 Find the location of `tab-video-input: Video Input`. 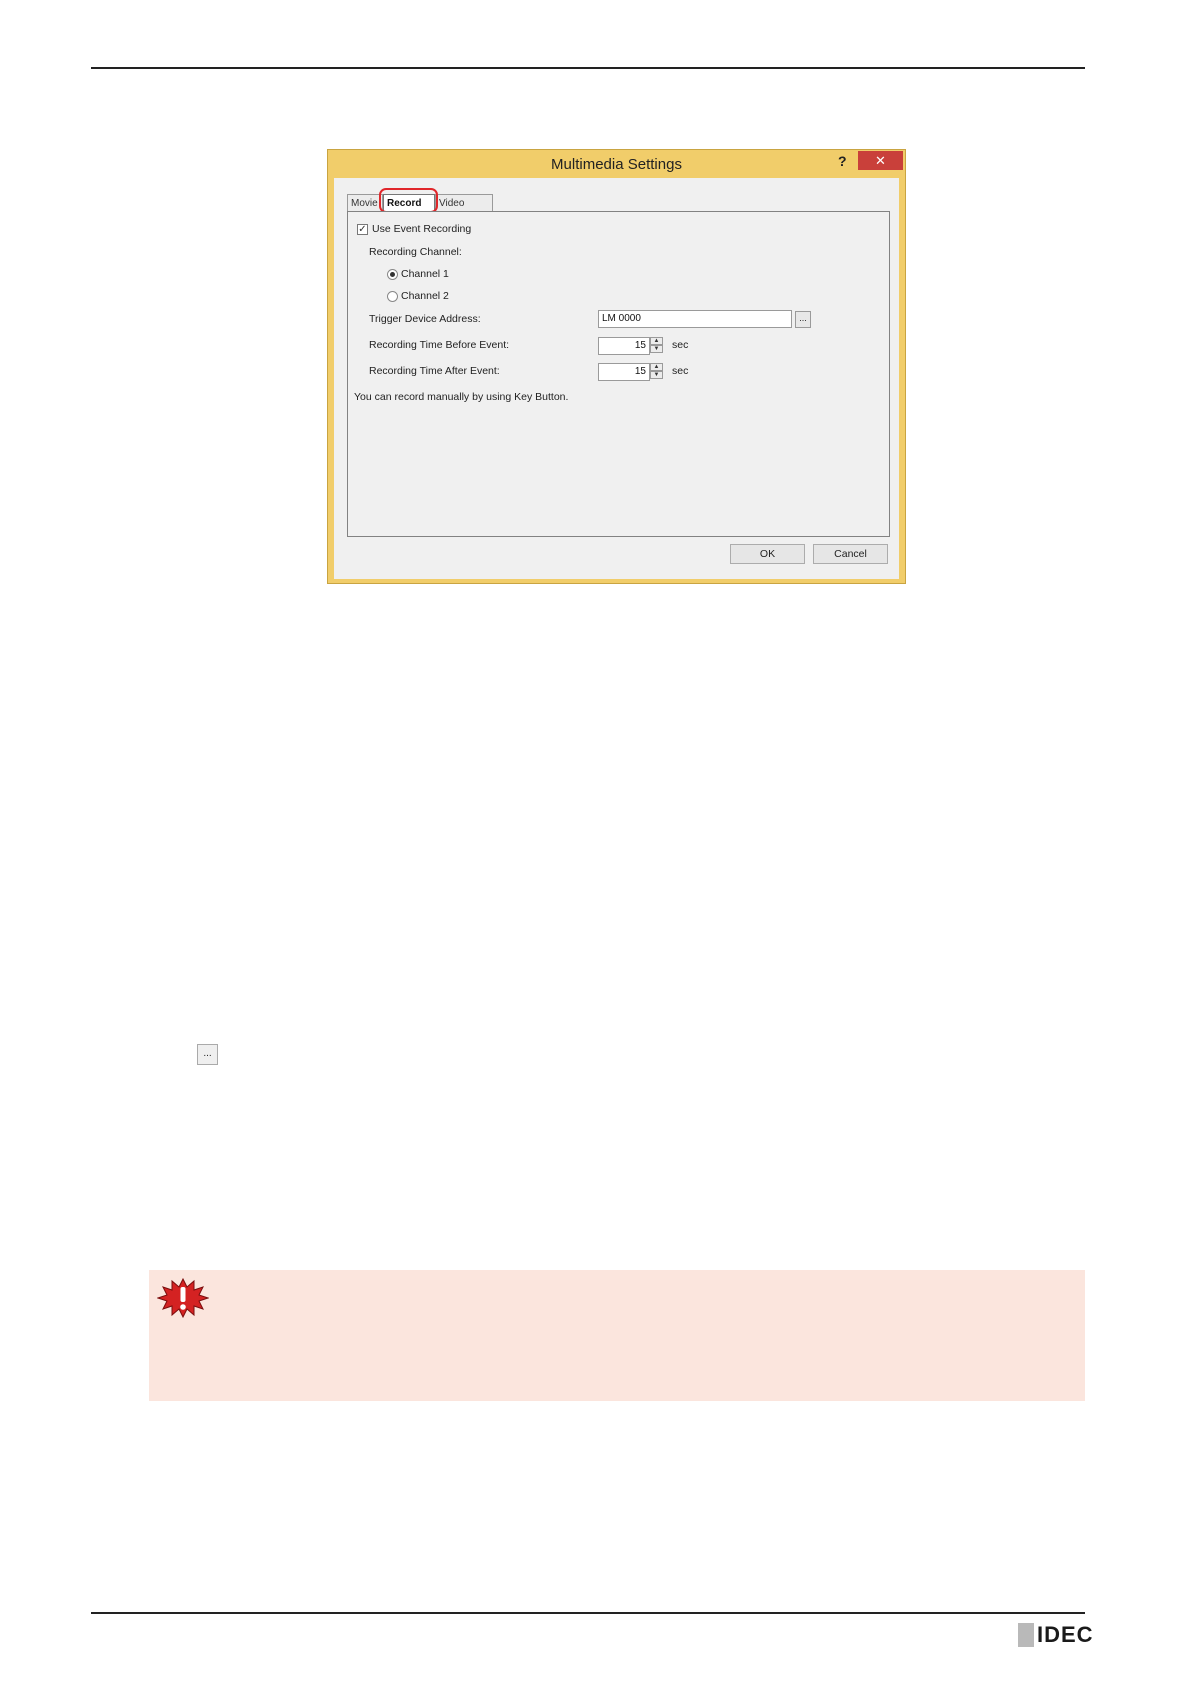

tab-video-input: Video Input is located at coordinates (464, 210).